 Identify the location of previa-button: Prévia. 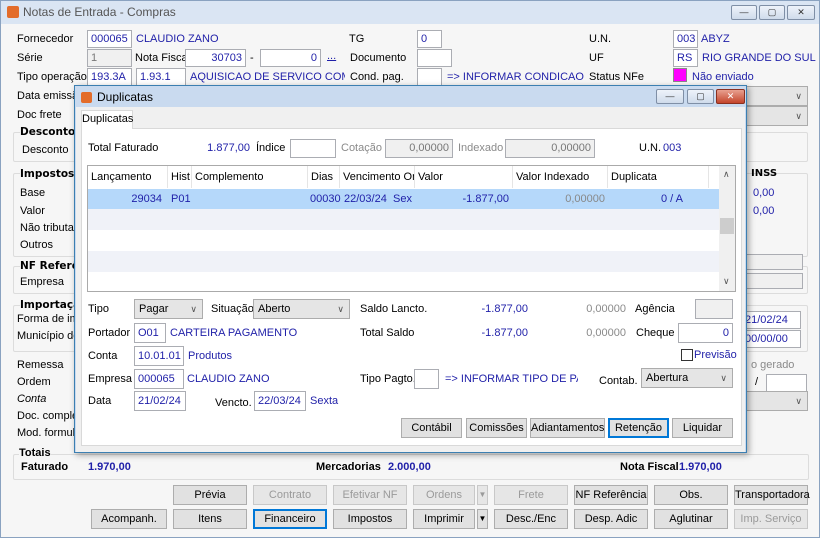
(210, 495).